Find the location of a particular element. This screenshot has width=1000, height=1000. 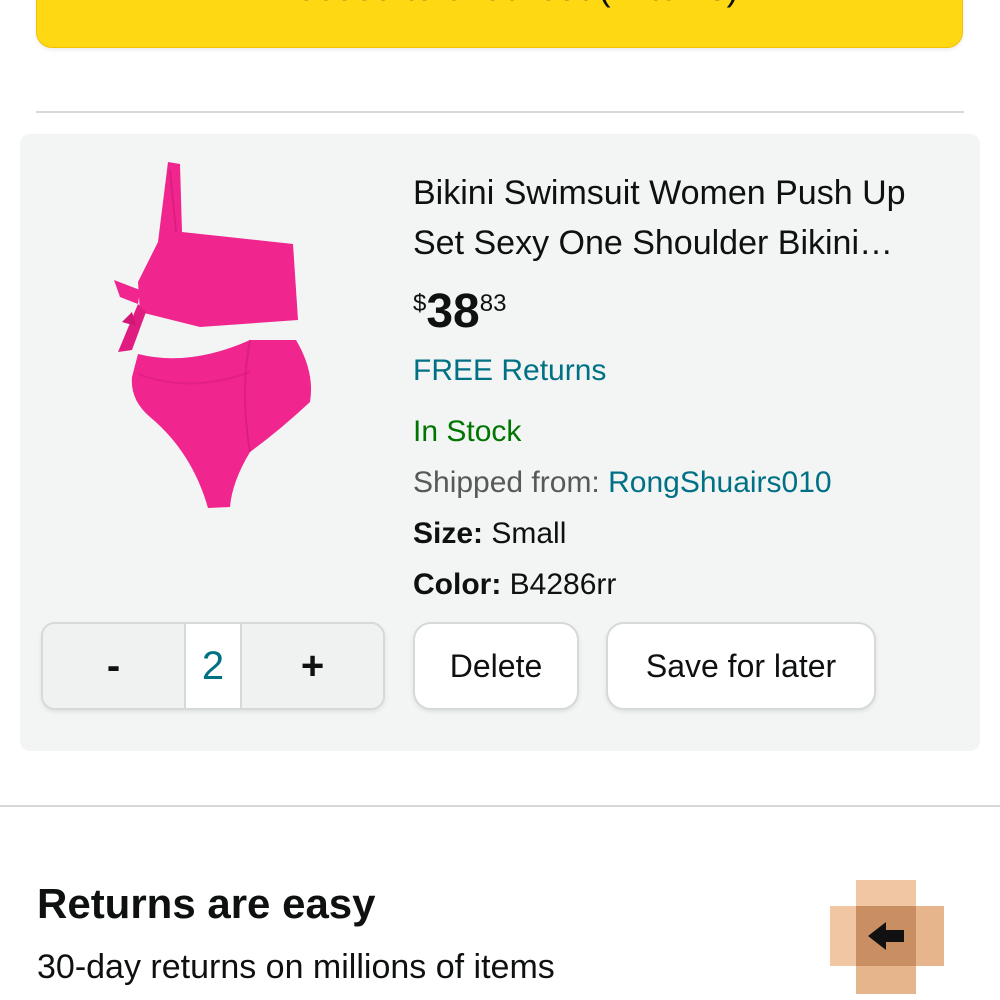

increase-quantity-button: + is located at coordinates (312, 666).